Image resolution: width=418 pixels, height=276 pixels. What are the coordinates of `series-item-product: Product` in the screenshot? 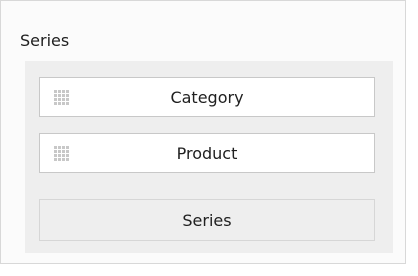 It's located at (207, 153).